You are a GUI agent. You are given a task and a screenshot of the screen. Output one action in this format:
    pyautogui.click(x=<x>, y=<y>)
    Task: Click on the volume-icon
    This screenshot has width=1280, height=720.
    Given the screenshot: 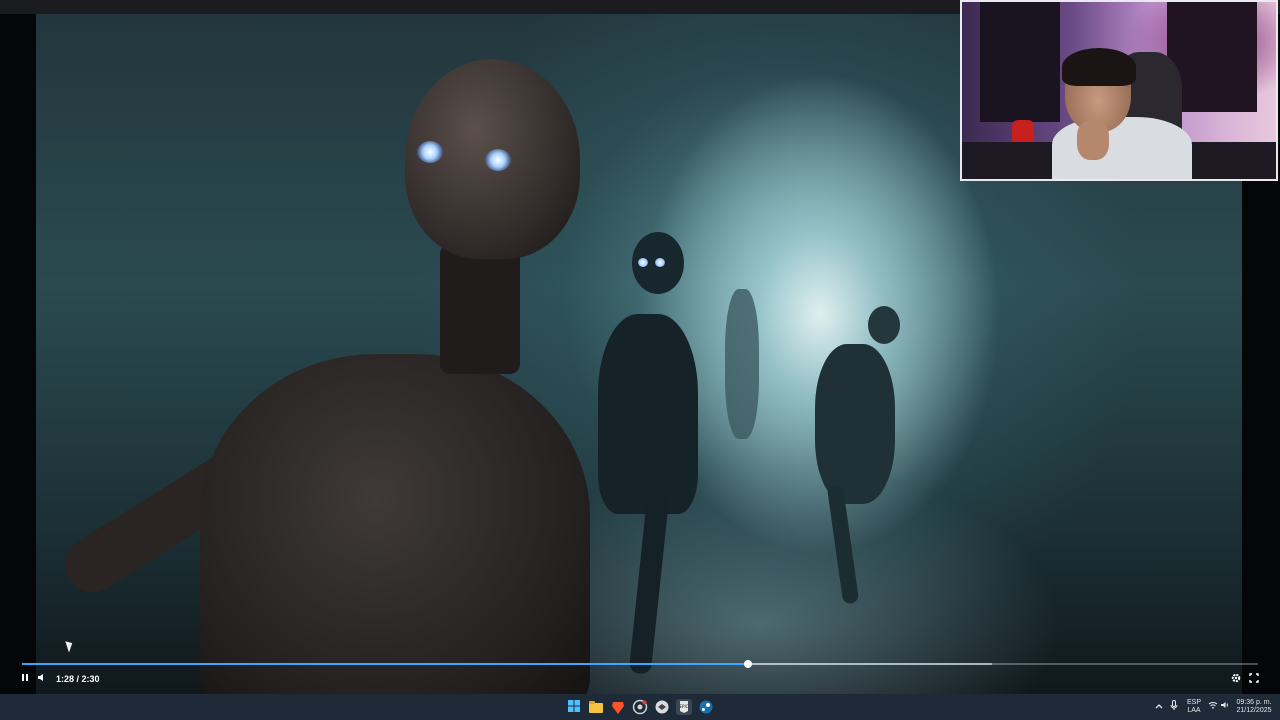 What is the action you would take?
    pyautogui.click(x=41, y=679)
    